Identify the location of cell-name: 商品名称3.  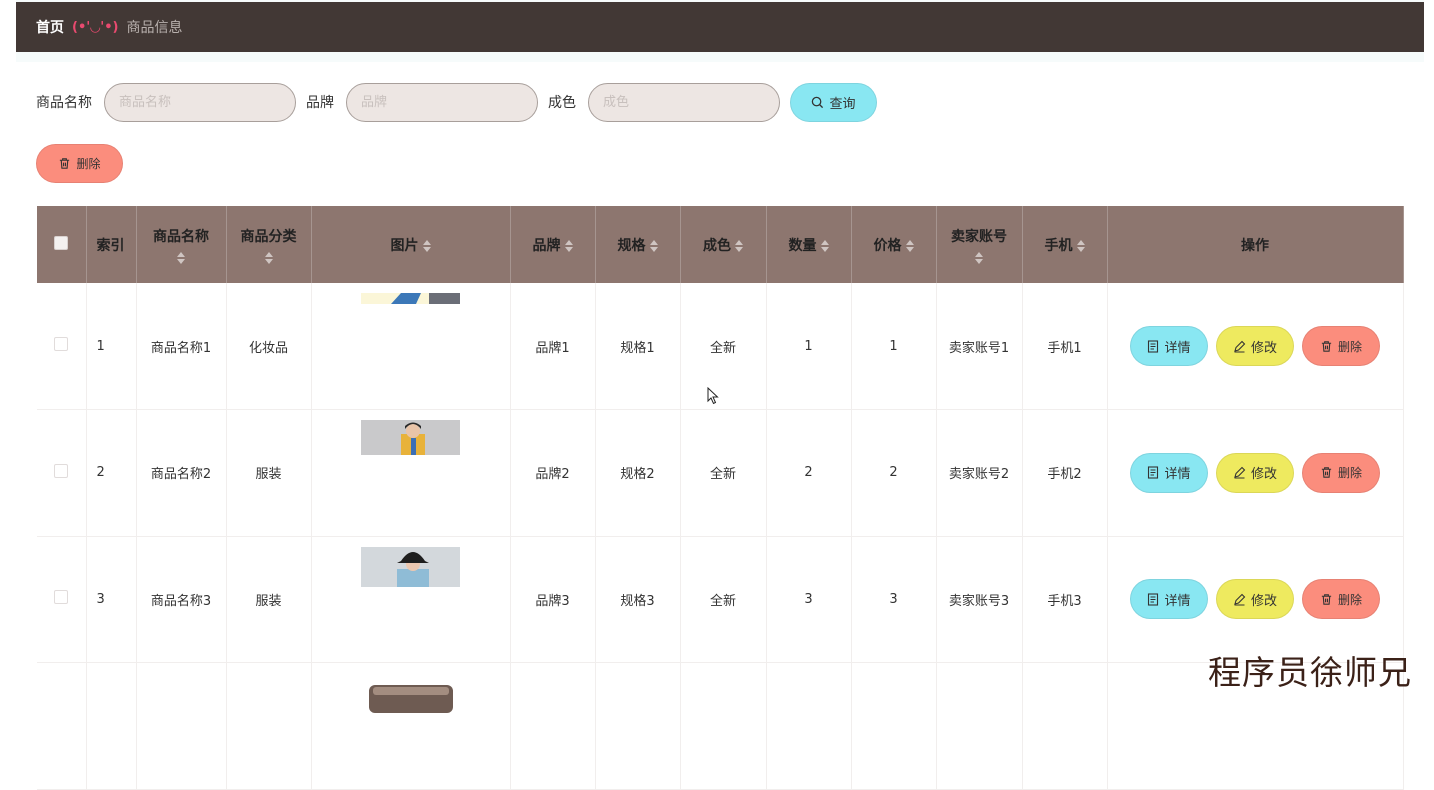
(181, 599).